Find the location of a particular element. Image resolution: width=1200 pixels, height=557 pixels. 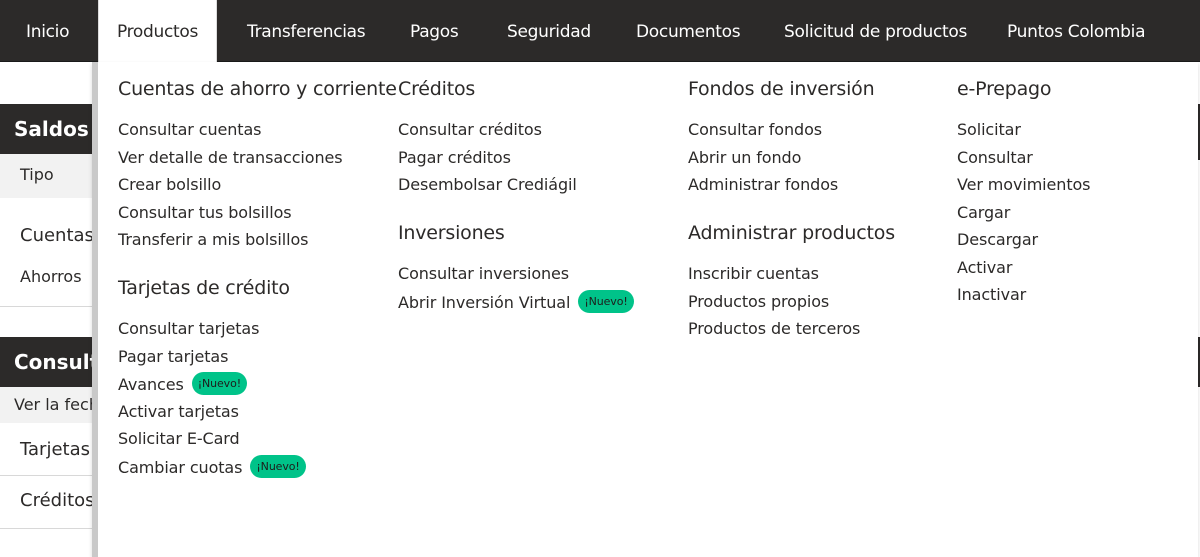

link-consultar-fondos: Consultar fondos is located at coordinates (755, 129).